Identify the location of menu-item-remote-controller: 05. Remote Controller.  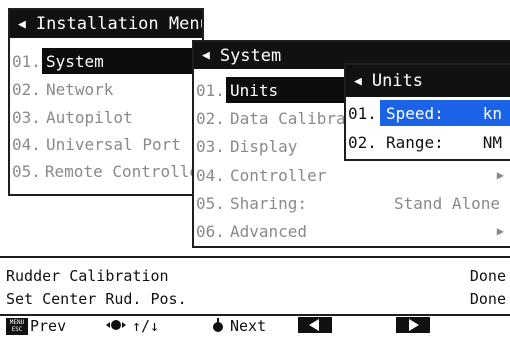
(106, 171).